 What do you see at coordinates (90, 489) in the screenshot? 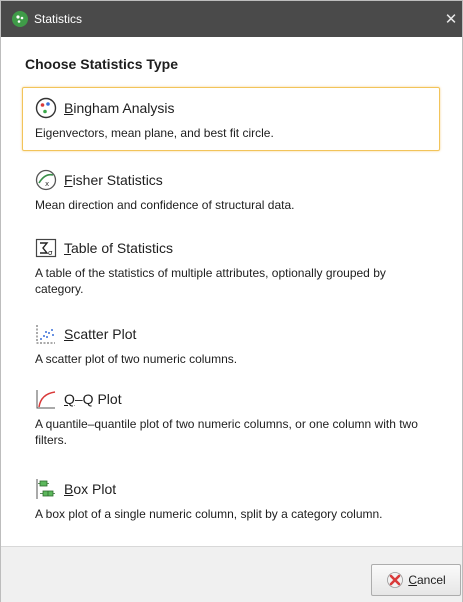
I see `option-title: Box Plot` at bounding box center [90, 489].